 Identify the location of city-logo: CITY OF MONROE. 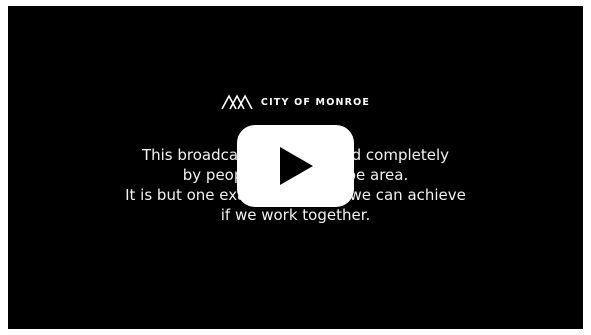
(295, 102).